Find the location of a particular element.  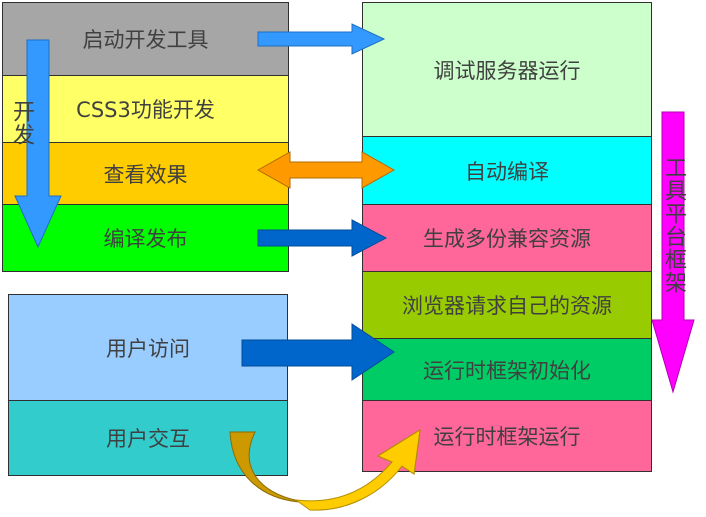

arrow-publish-to-resources is located at coordinates (322, 238).